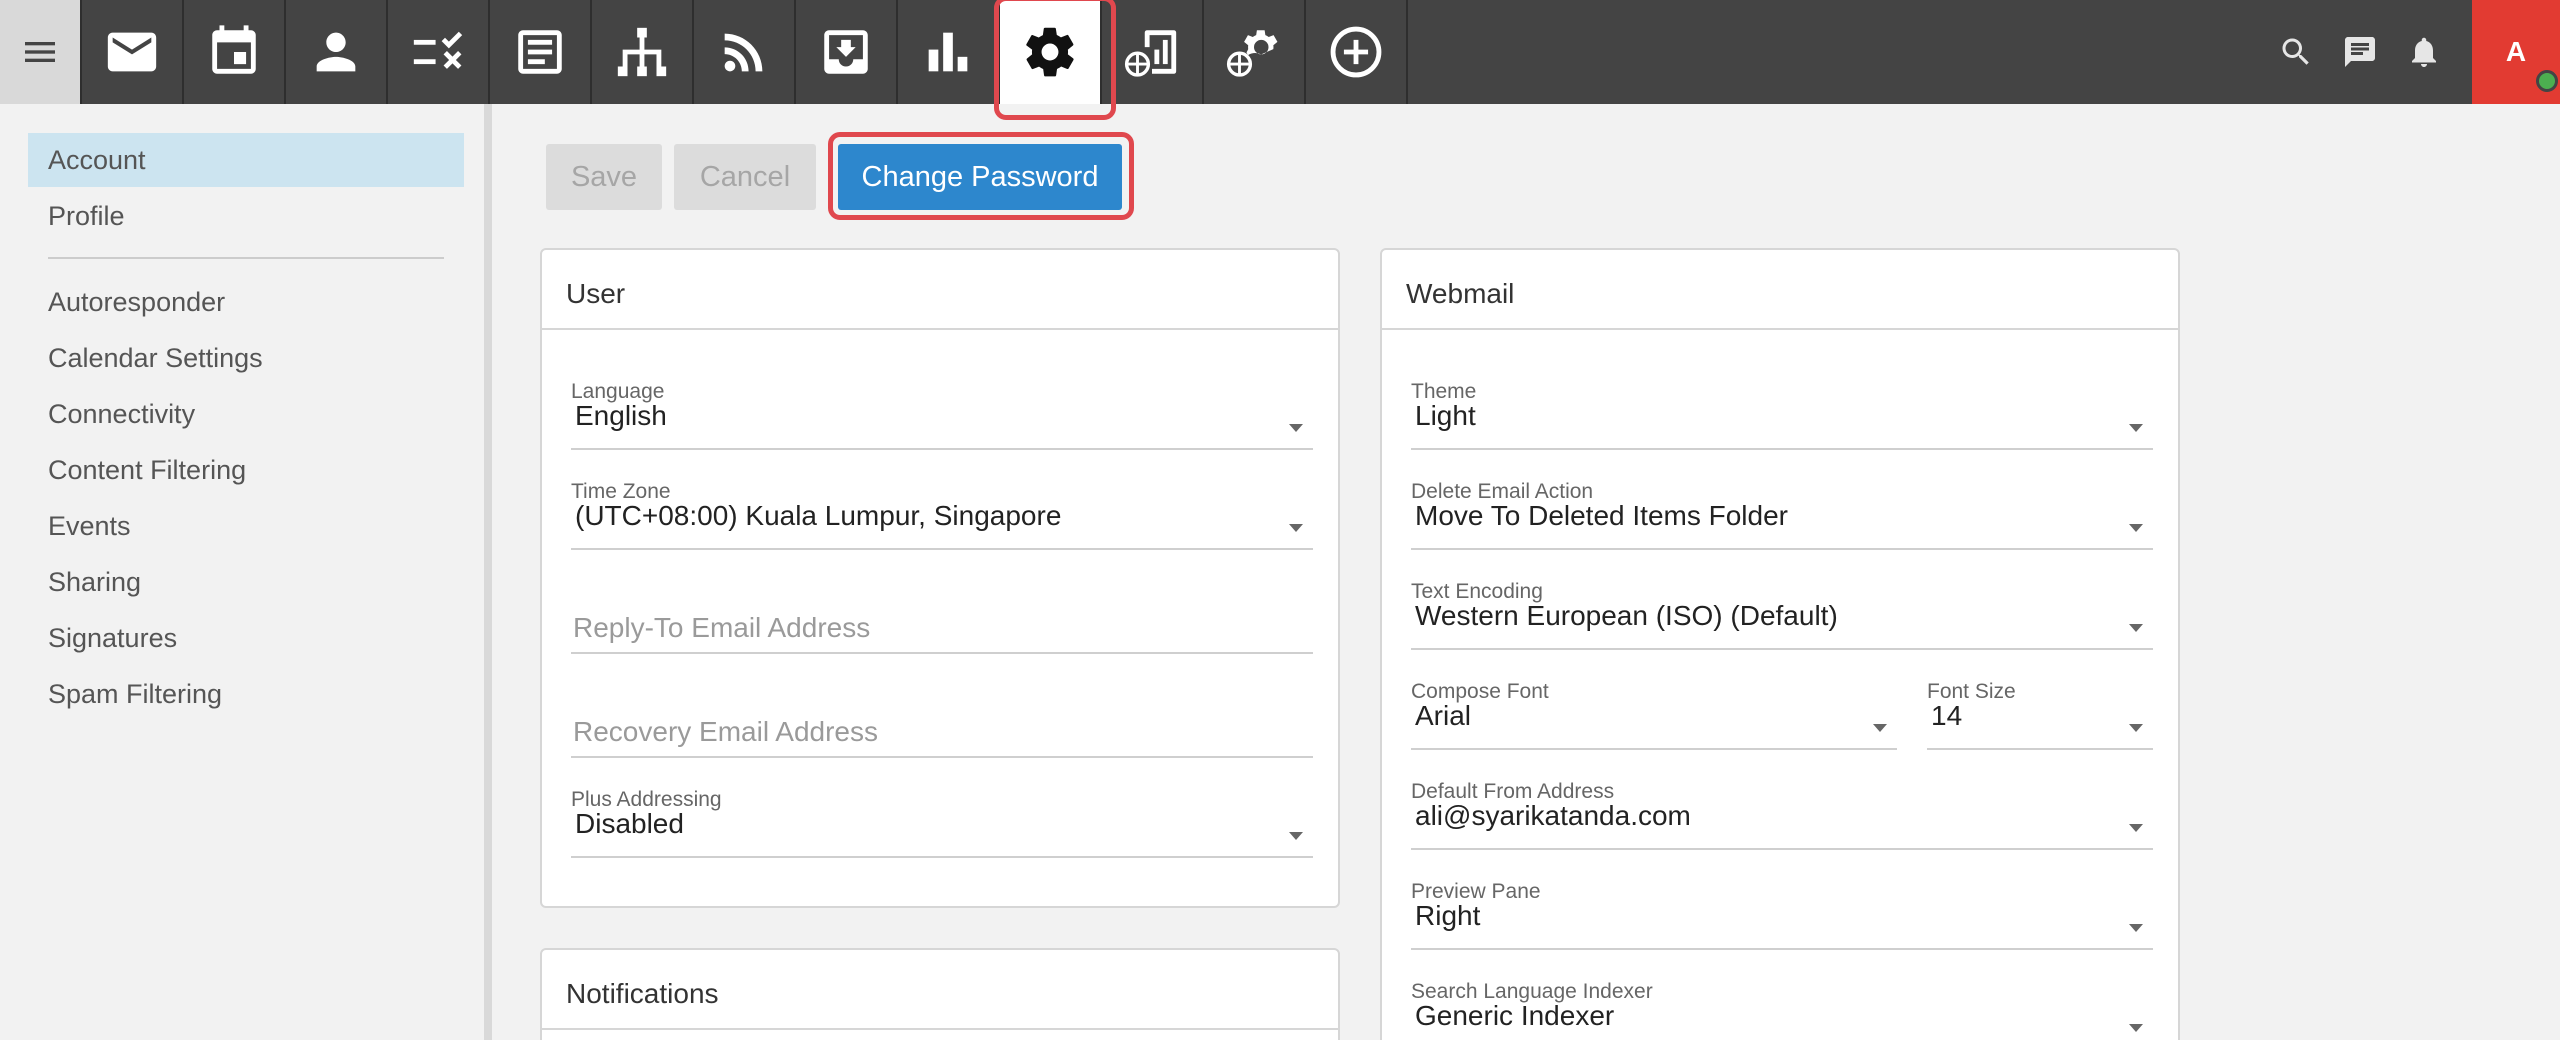 Image resolution: width=2560 pixels, height=1040 pixels. I want to click on theme-select: Theme Light, so click(1782, 415).